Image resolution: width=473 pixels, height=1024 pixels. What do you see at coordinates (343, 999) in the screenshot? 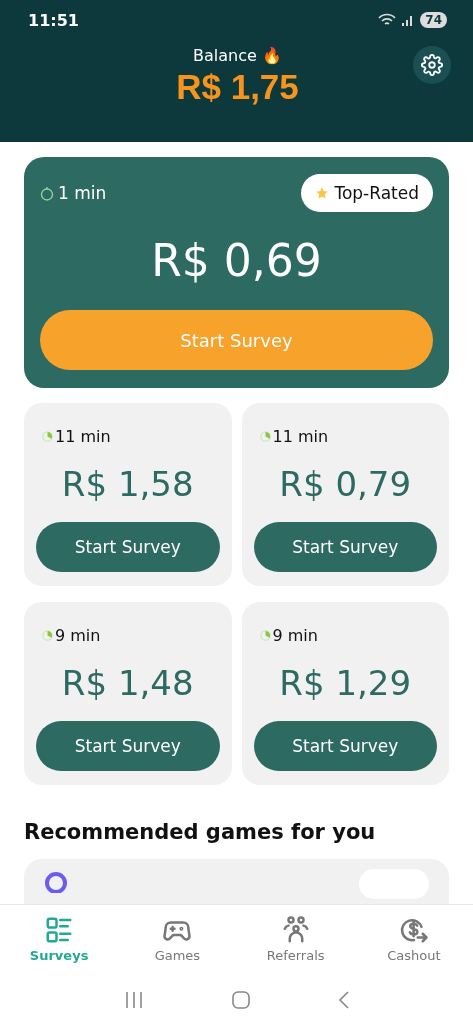
I see `back-icon` at bounding box center [343, 999].